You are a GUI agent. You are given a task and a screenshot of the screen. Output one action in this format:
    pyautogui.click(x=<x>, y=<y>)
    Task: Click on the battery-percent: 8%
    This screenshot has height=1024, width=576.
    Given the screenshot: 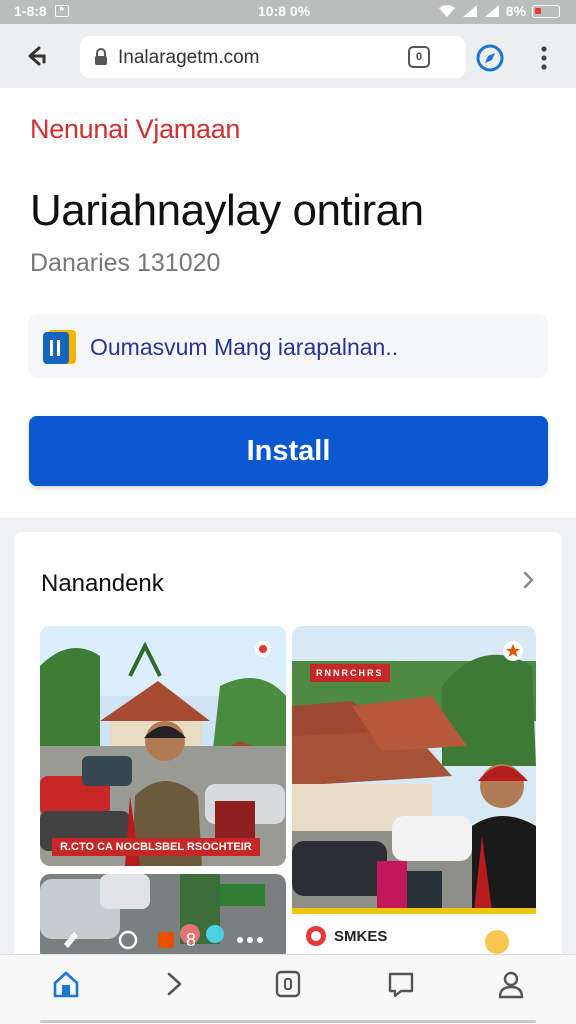 What is the action you would take?
    pyautogui.click(x=515, y=11)
    